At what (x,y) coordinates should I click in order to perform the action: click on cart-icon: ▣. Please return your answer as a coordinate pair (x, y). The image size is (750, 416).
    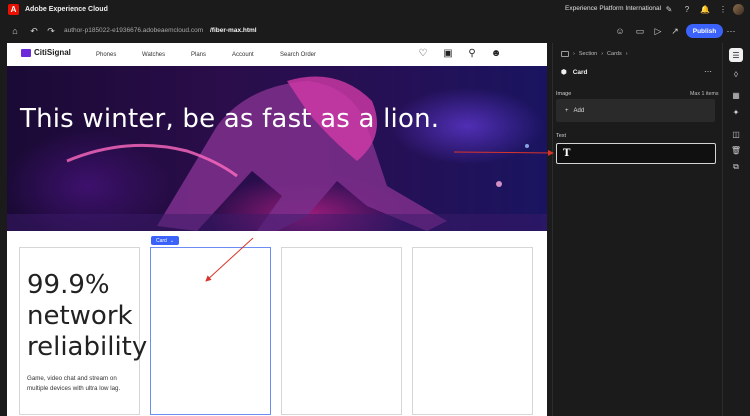
    Looking at the image, I should click on (448, 53).